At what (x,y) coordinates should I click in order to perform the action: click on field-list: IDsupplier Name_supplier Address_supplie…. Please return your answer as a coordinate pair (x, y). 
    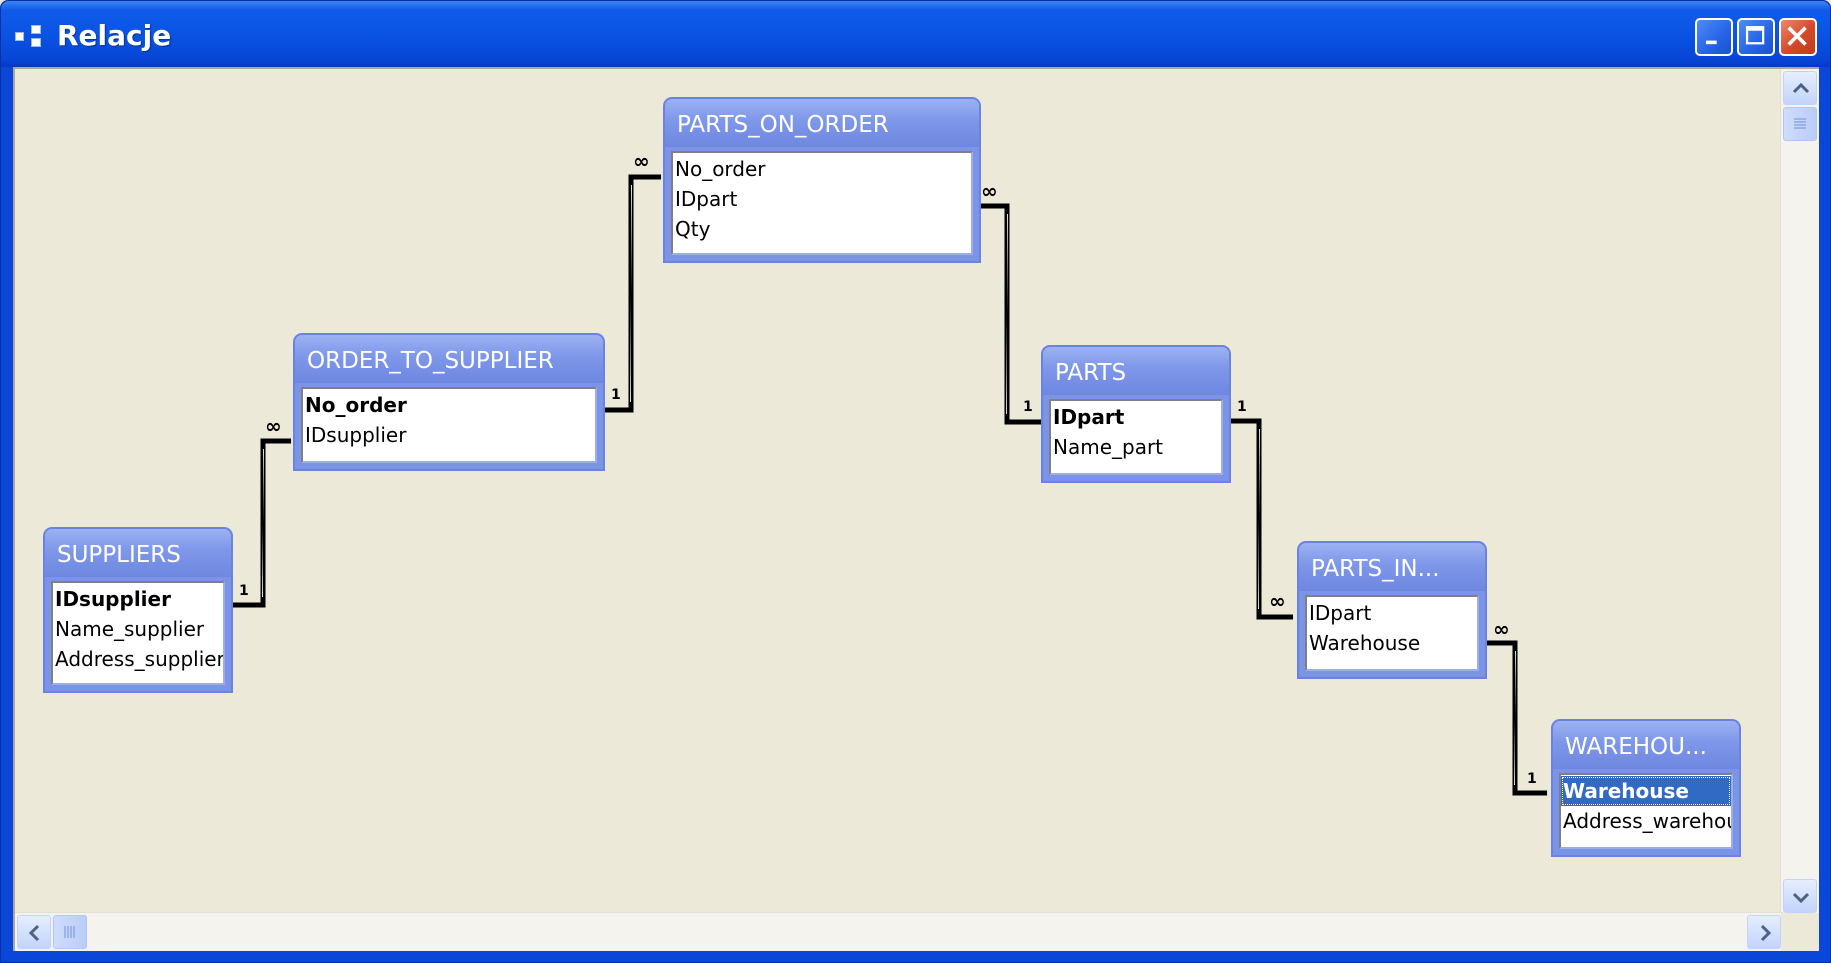
    Looking at the image, I should click on (138, 633).